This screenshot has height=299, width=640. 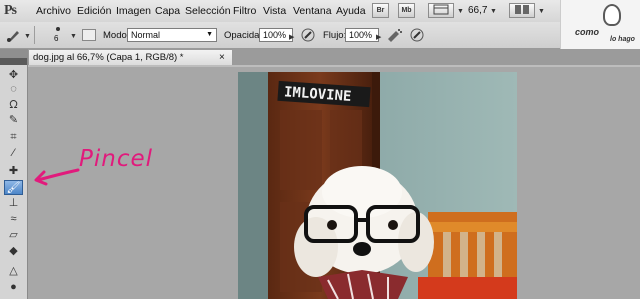 What do you see at coordinates (13, 89) in the screenshot?
I see `marquee-tool-icon: ◌` at bounding box center [13, 89].